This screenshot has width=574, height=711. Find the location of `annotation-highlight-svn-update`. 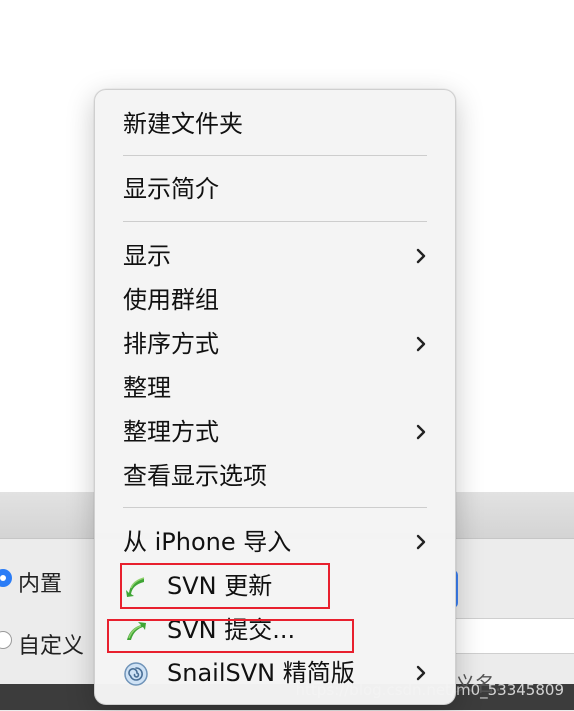

annotation-highlight-svn-update is located at coordinates (225, 586).